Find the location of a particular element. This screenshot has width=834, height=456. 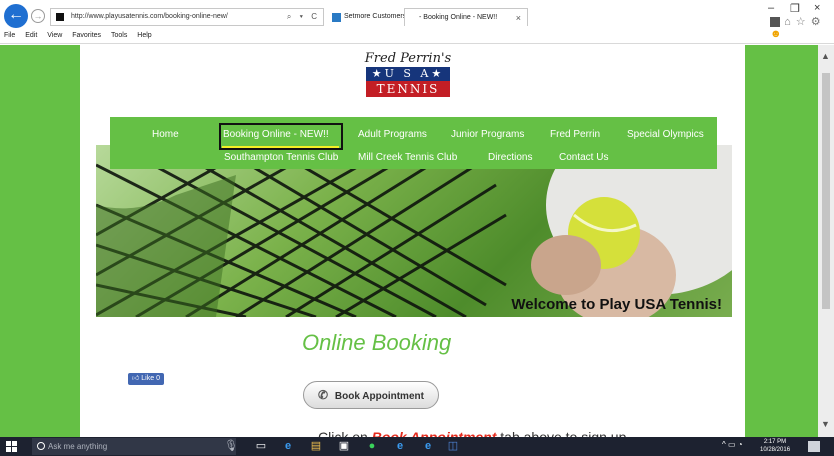

nav-home: Home is located at coordinates (165, 134).